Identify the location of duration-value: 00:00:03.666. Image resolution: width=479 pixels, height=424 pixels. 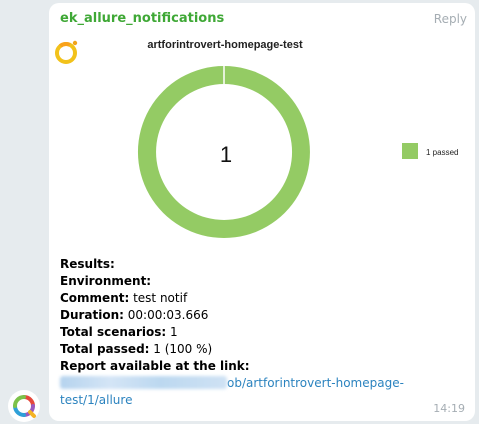
(166, 315).